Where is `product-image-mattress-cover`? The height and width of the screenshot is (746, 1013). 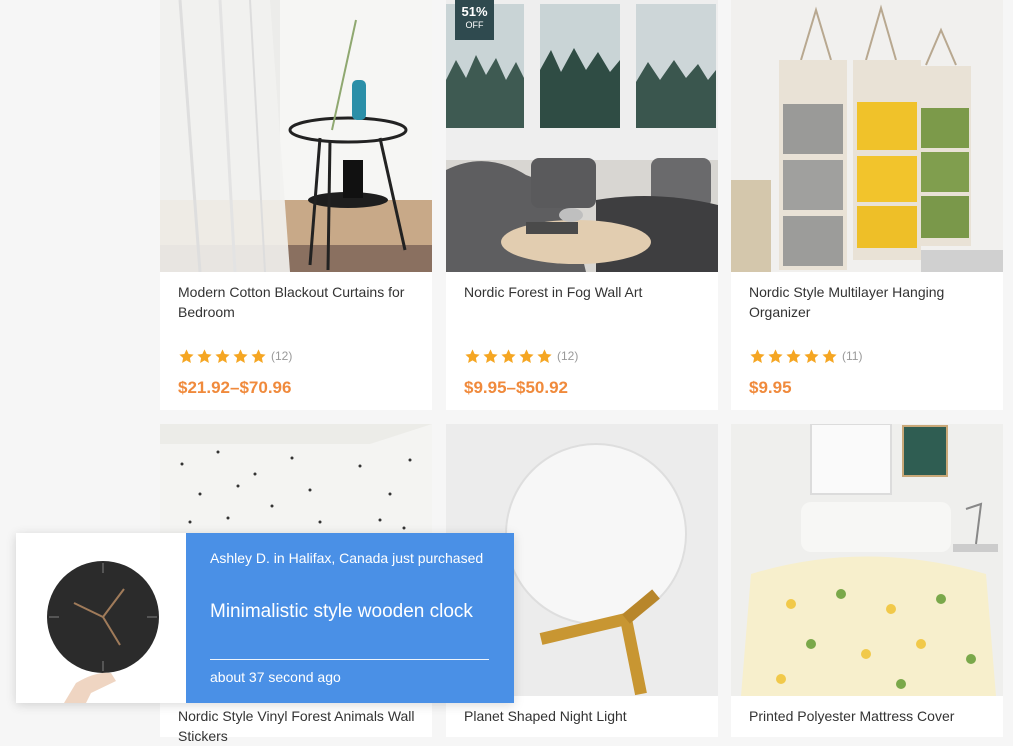 product-image-mattress-cover is located at coordinates (867, 560).